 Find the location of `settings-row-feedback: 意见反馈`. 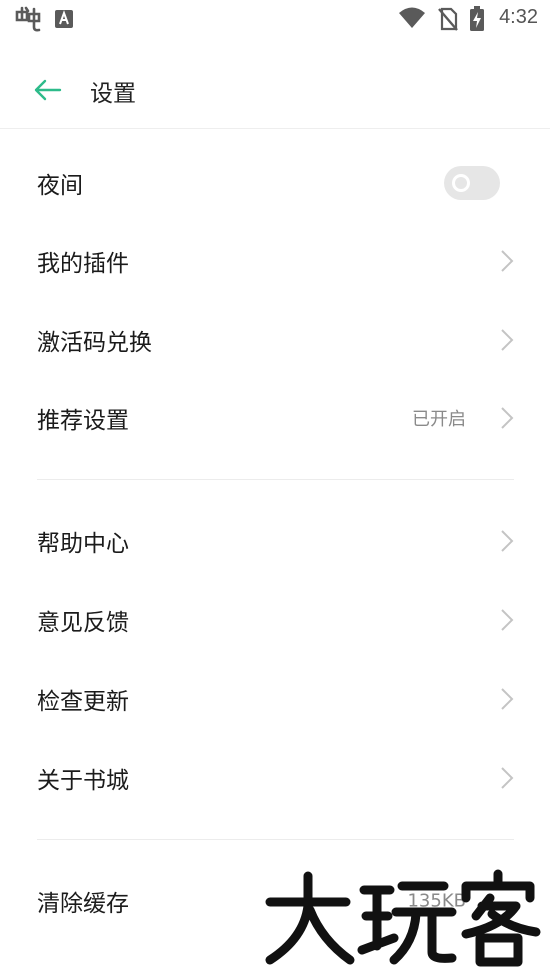

settings-row-feedback: 意见反馈 is located at coordinates (275, 620).